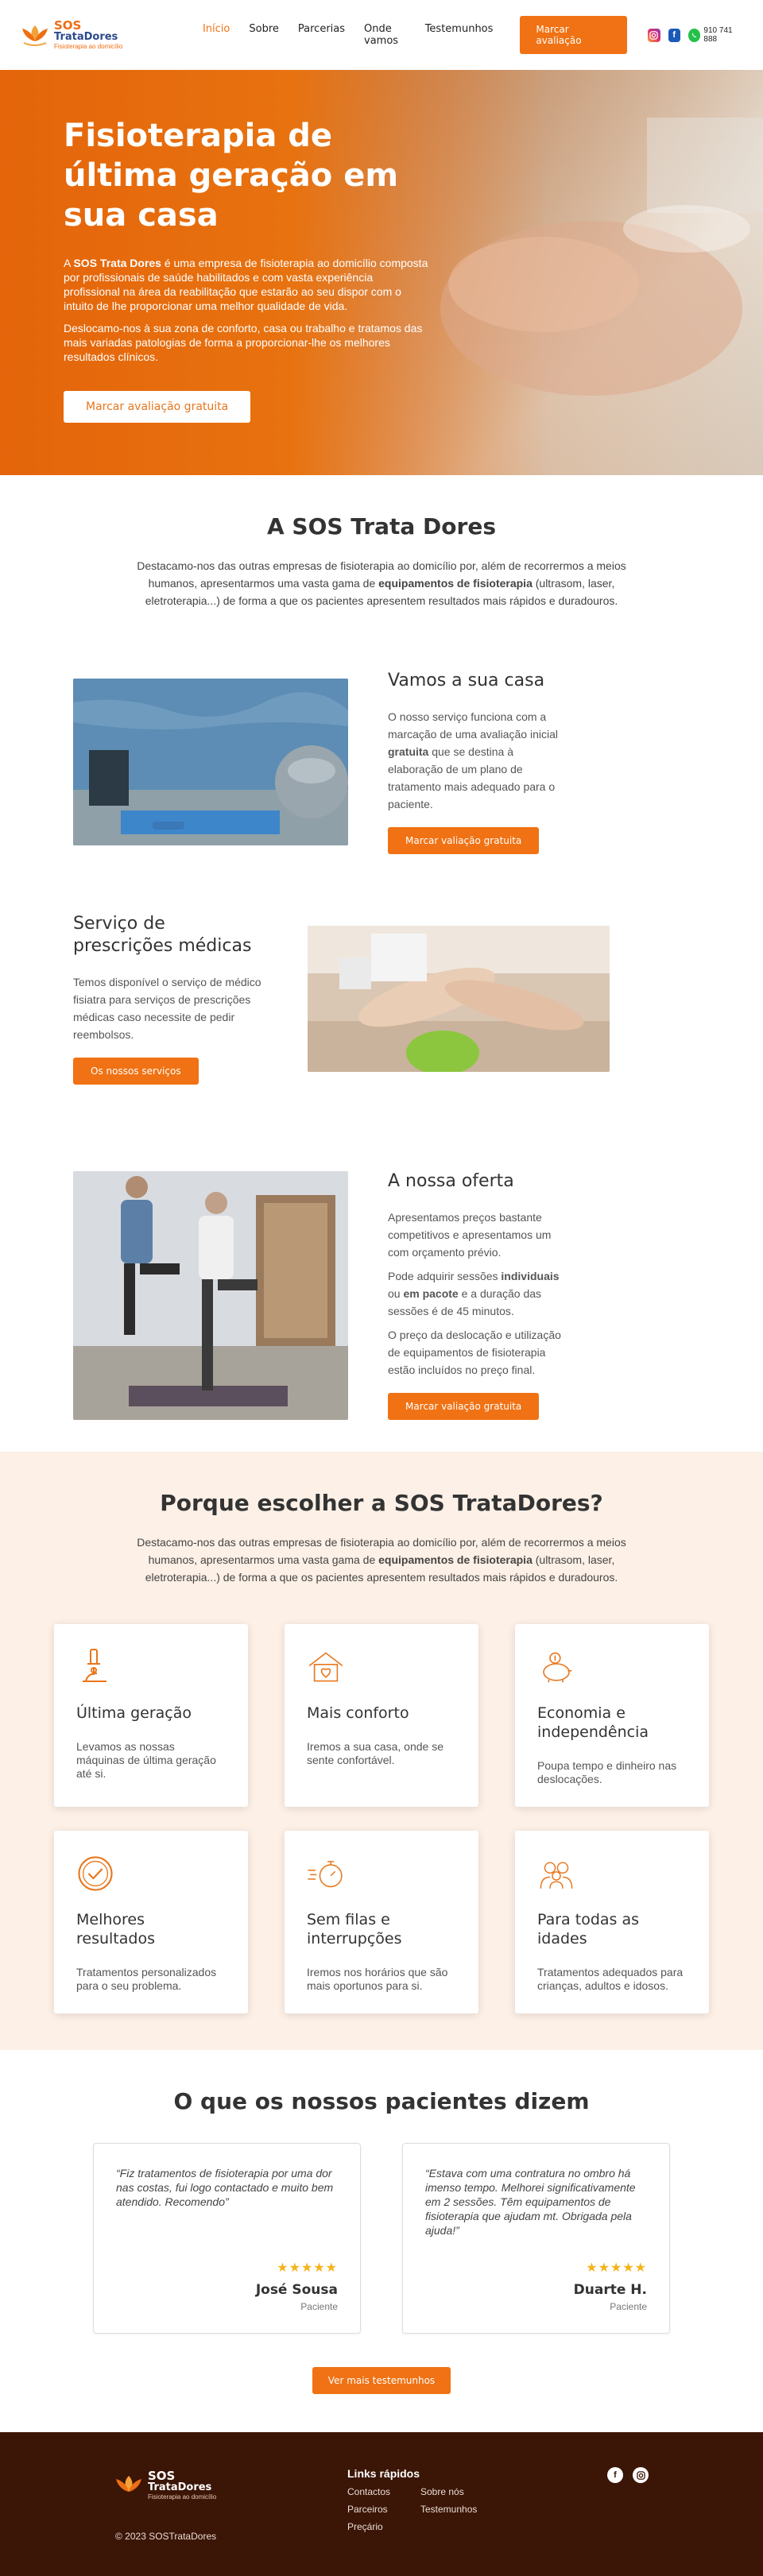 This screenshot has height=2576, width=763. I want to click on nav-item-testemunhos: Testemunhos, so click(459, 35).